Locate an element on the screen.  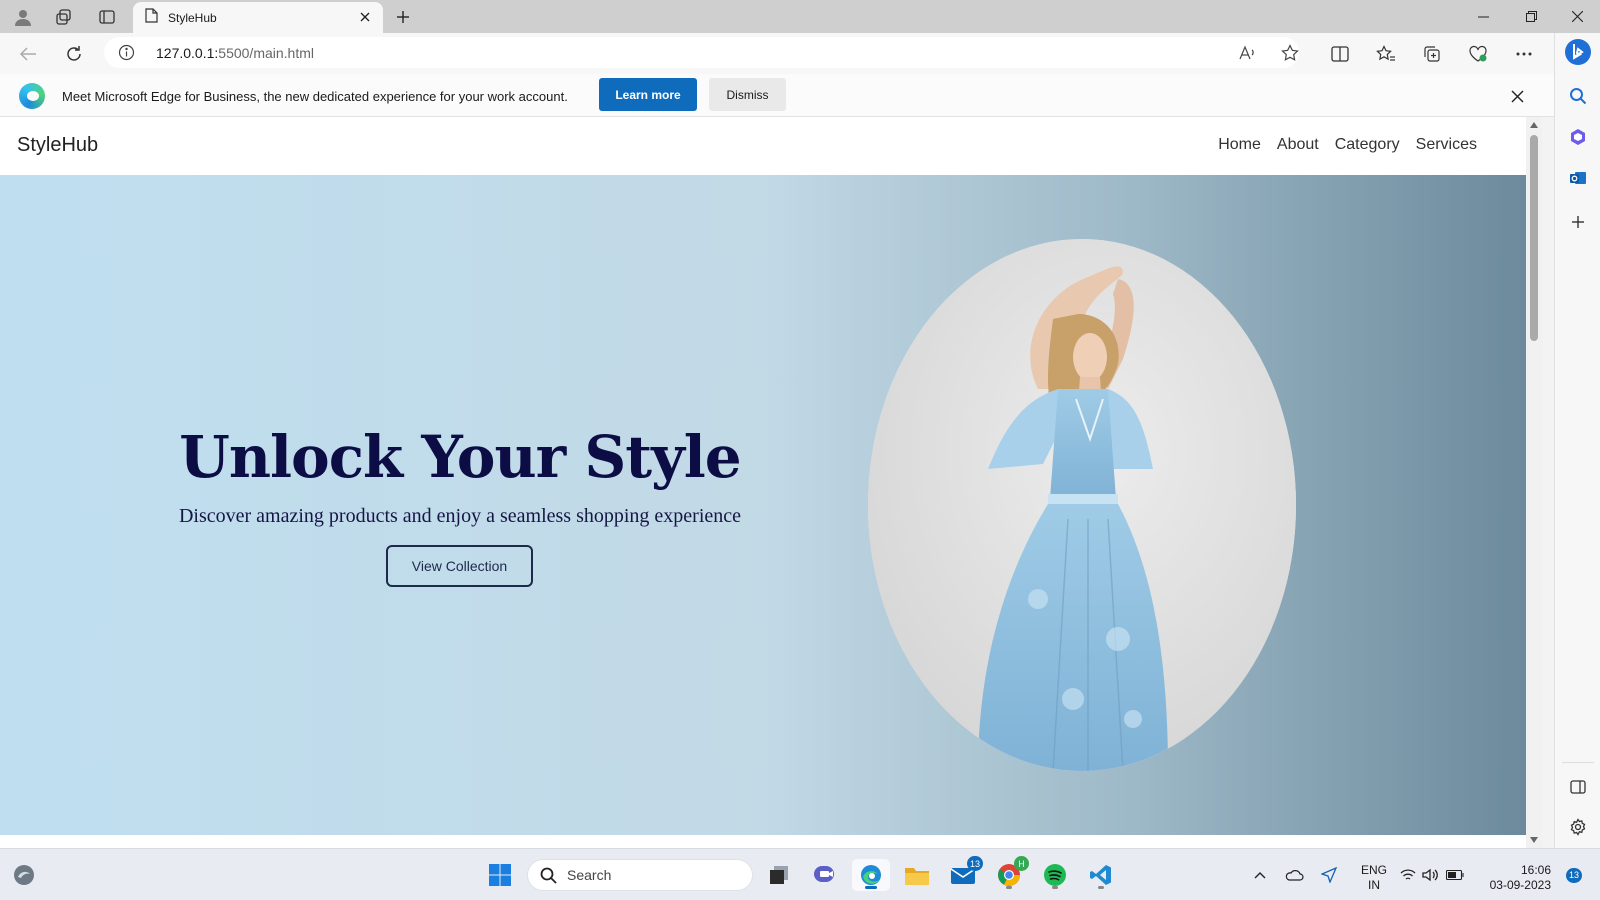
page-scrollbar is located at coordinates (1534, 482).